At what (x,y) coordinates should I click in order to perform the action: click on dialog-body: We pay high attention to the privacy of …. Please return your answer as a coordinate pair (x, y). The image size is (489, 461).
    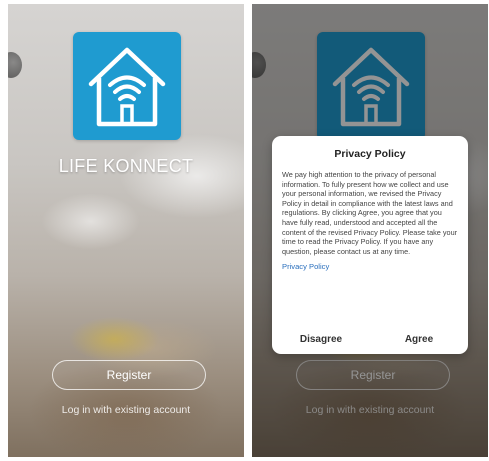
    Looking at the image, I should click on (370, 213).